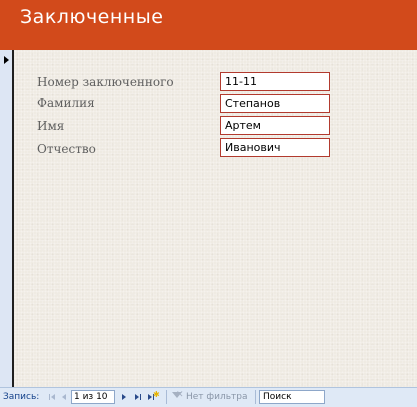 The height and width of the screenshot is (407, 417). What do you see at coordinates (217, 397) in the screenshot?
I see `filter-status-label: Нет фильтра` at bounding box center [217, 397].